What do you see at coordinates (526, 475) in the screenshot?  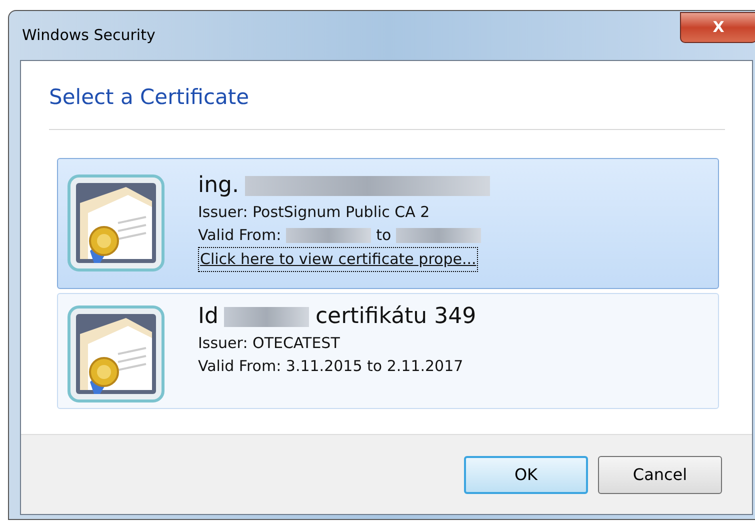 I see `dialog-button: OK` at bounding box center [526, 475].